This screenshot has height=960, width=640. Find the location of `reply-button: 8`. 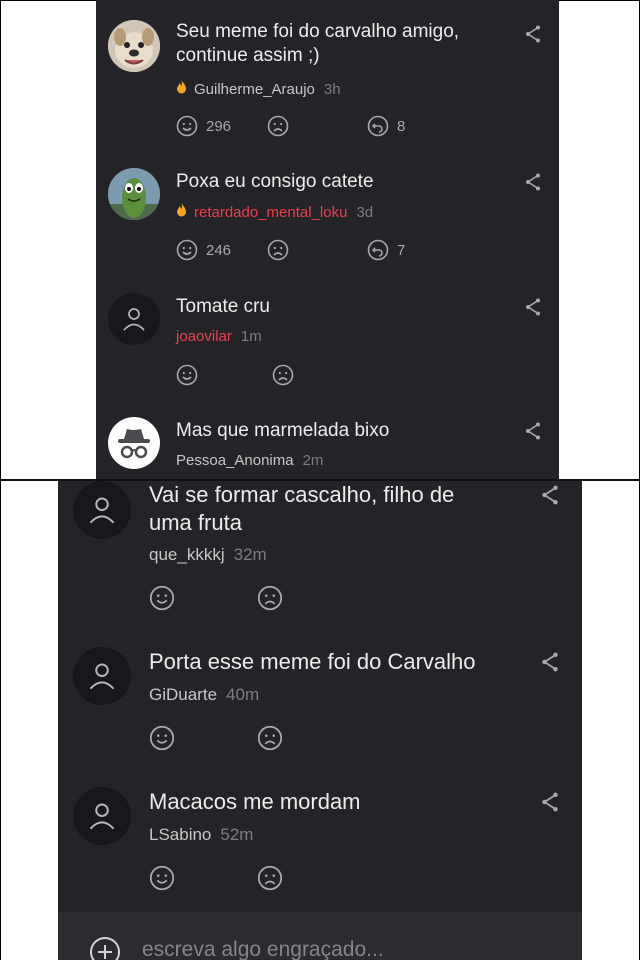

reply-button: 8 is located at coordinates (386, 126).